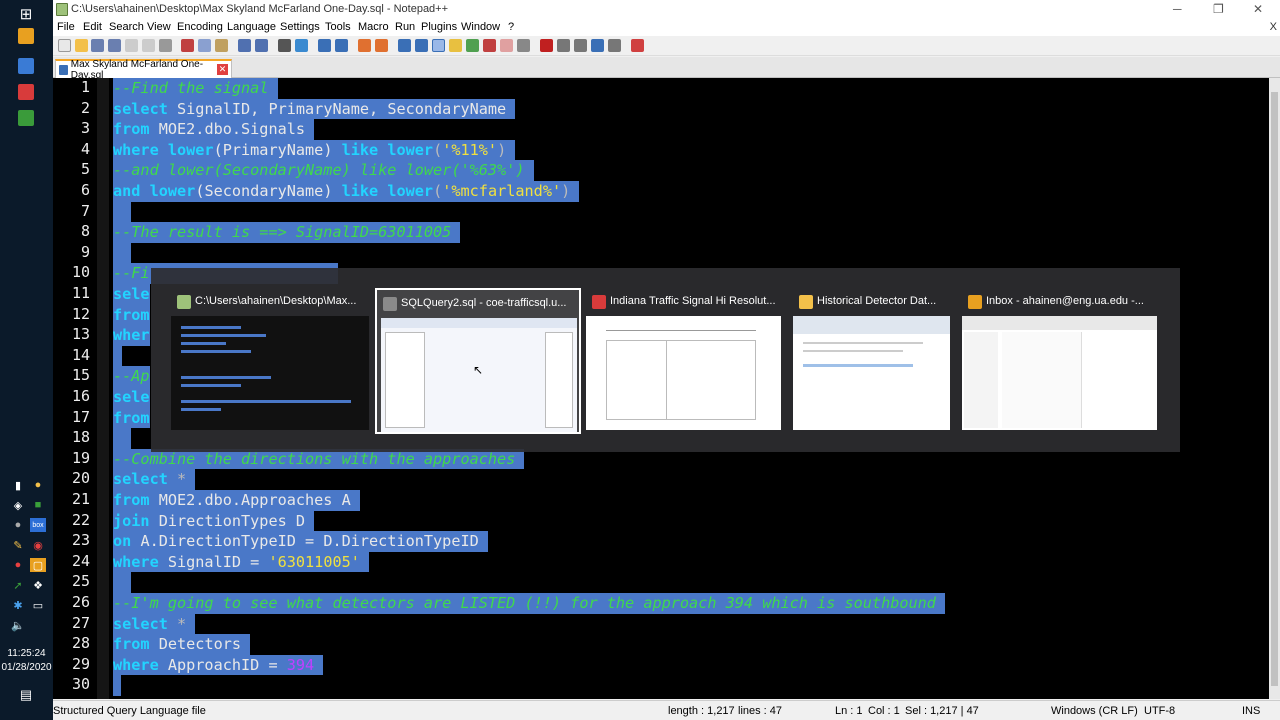  What do you see at coordinates (1273, 27) in the screenshot?
I see `close-document-icon: X` at bounding box center [1273, 27].